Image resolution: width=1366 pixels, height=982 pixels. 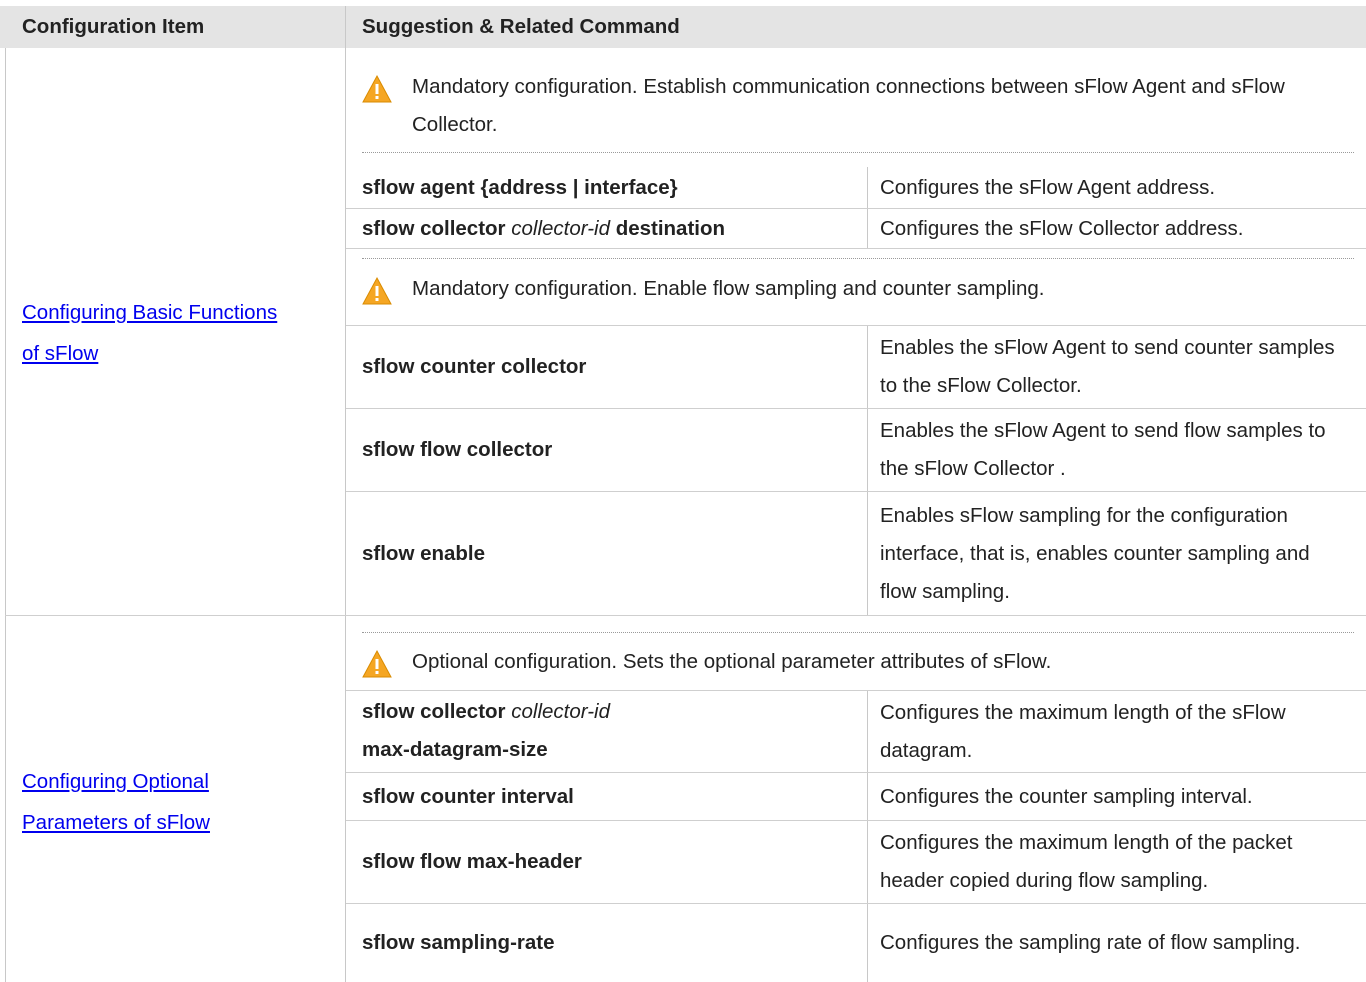 I want to click on command-text: sflow sampling-rate, so click(x=458, y=942).